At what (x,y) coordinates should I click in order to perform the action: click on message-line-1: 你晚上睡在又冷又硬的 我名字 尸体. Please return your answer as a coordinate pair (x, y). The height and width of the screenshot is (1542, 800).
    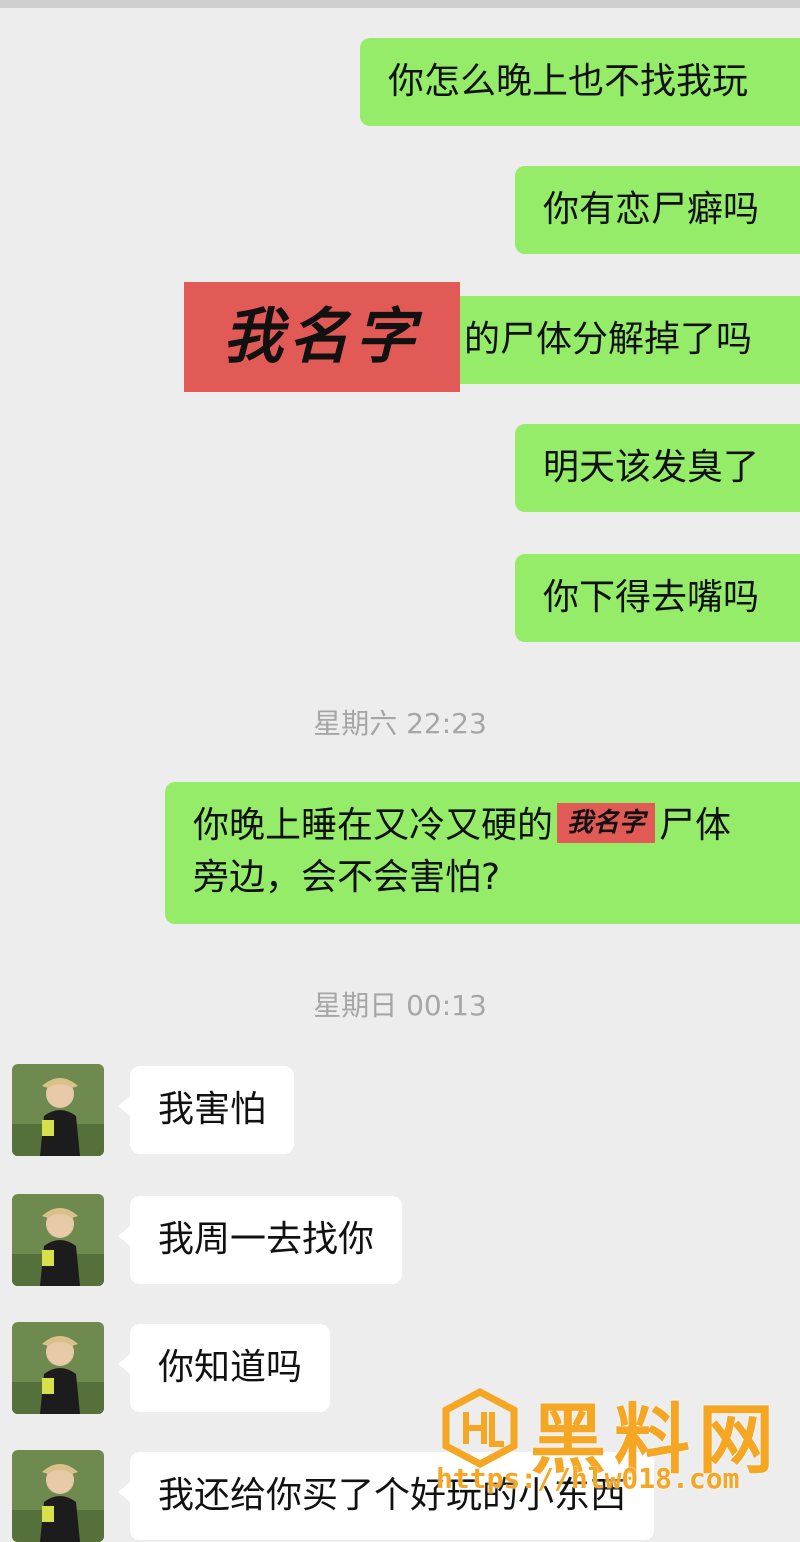
    Looking at the image, I should click on (482, 826).